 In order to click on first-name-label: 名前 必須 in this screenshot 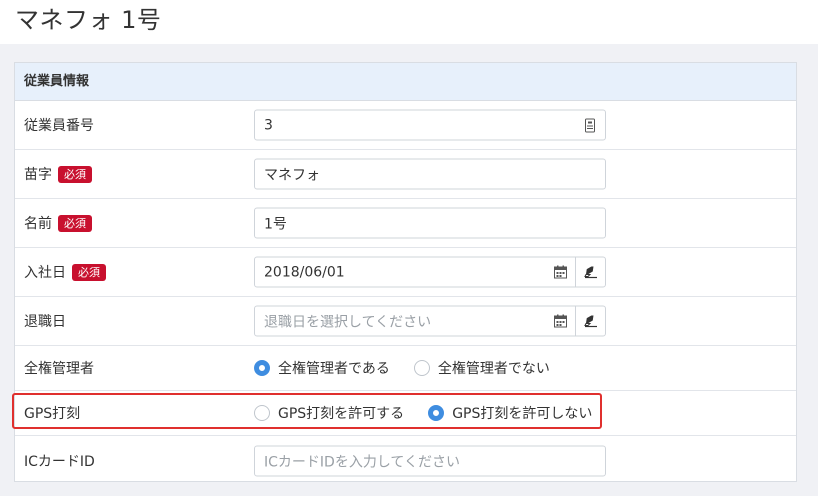, I will do `click(58, 223)`.